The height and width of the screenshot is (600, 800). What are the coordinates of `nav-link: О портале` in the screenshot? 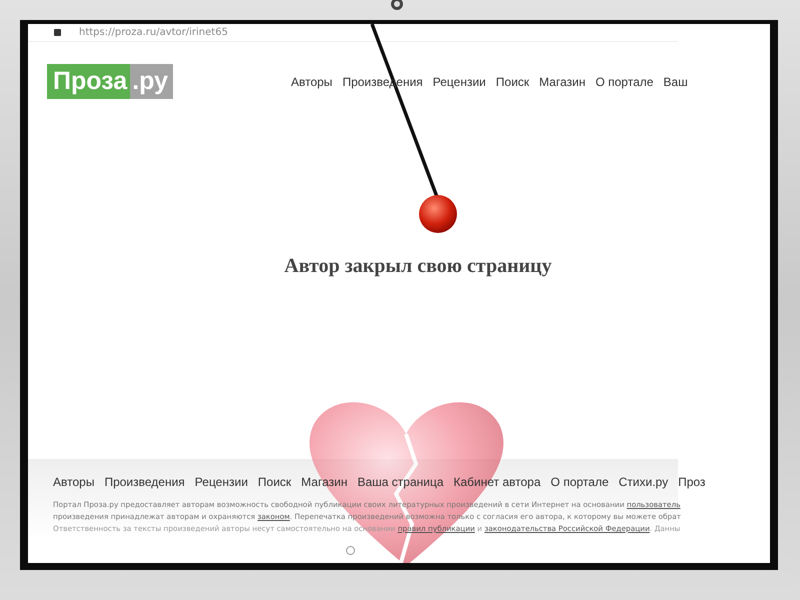 It's located at (624, 81).